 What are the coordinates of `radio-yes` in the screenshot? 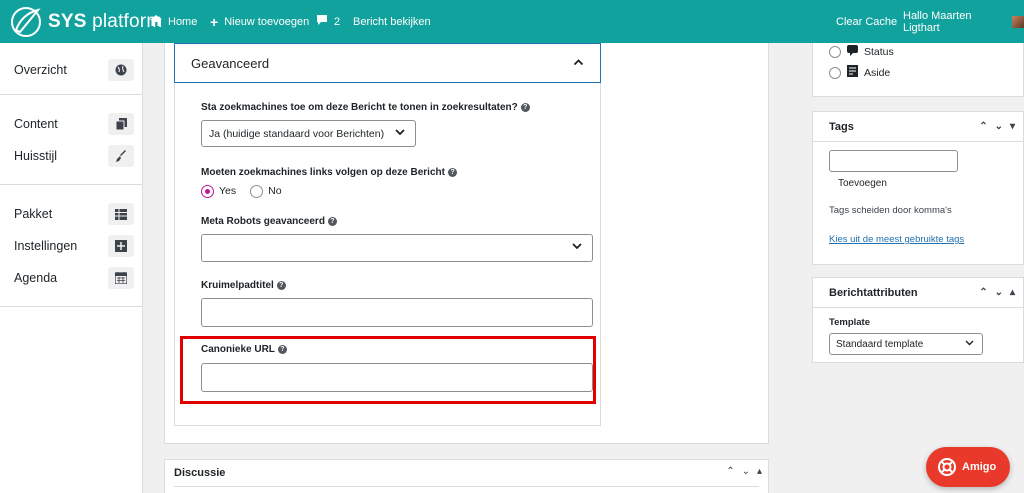 It's located at (207, 191).